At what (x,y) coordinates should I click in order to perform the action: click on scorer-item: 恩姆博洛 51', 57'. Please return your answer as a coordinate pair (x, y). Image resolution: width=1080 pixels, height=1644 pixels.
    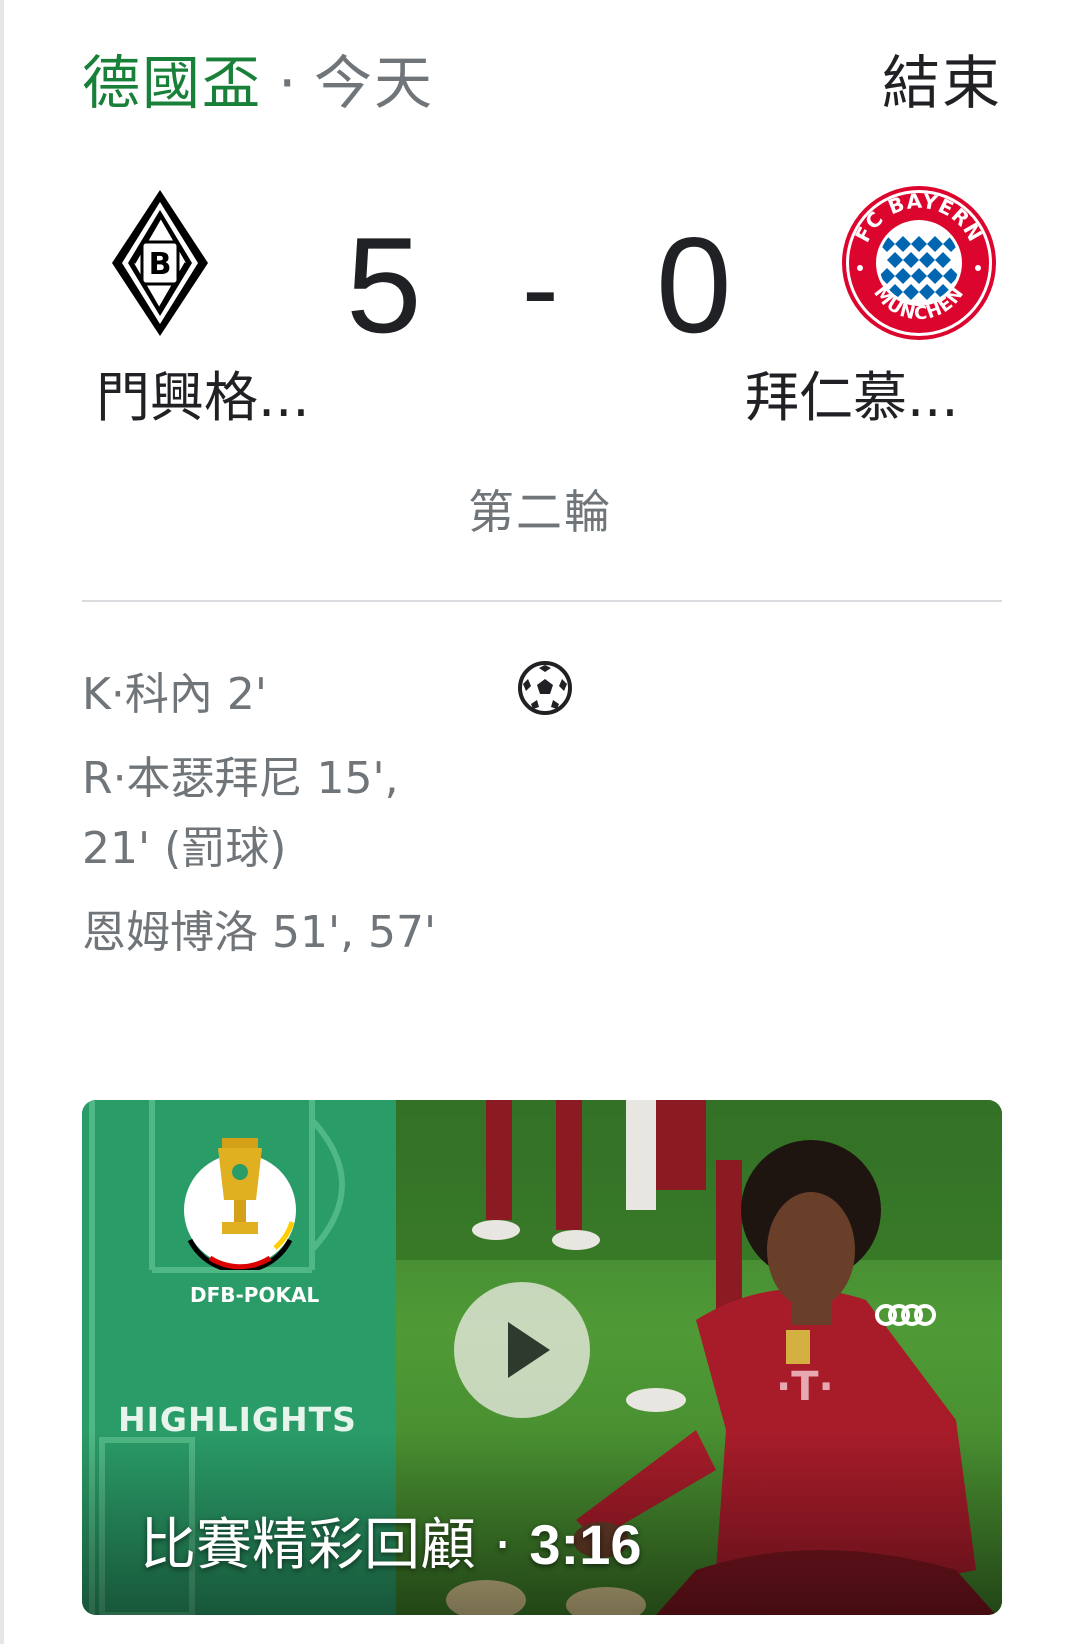
    Looking at the image, I should click on (259, 932).